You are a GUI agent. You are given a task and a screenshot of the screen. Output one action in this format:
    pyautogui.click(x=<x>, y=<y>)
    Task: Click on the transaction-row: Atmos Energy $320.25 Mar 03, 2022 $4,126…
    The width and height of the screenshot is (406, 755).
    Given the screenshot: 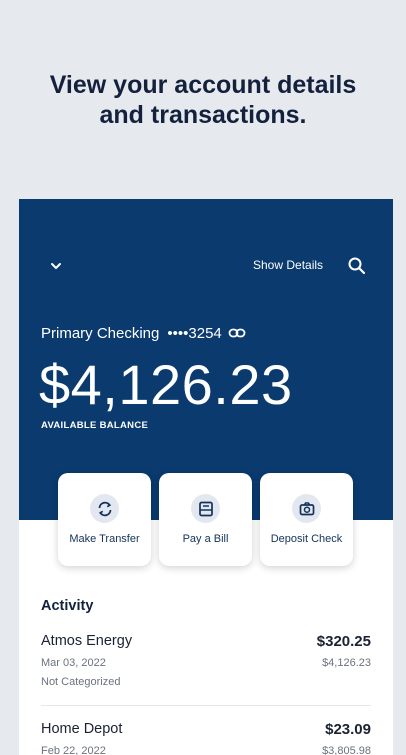 What is the action you would take?
    pyautogui.click(x=206, y=668)
    